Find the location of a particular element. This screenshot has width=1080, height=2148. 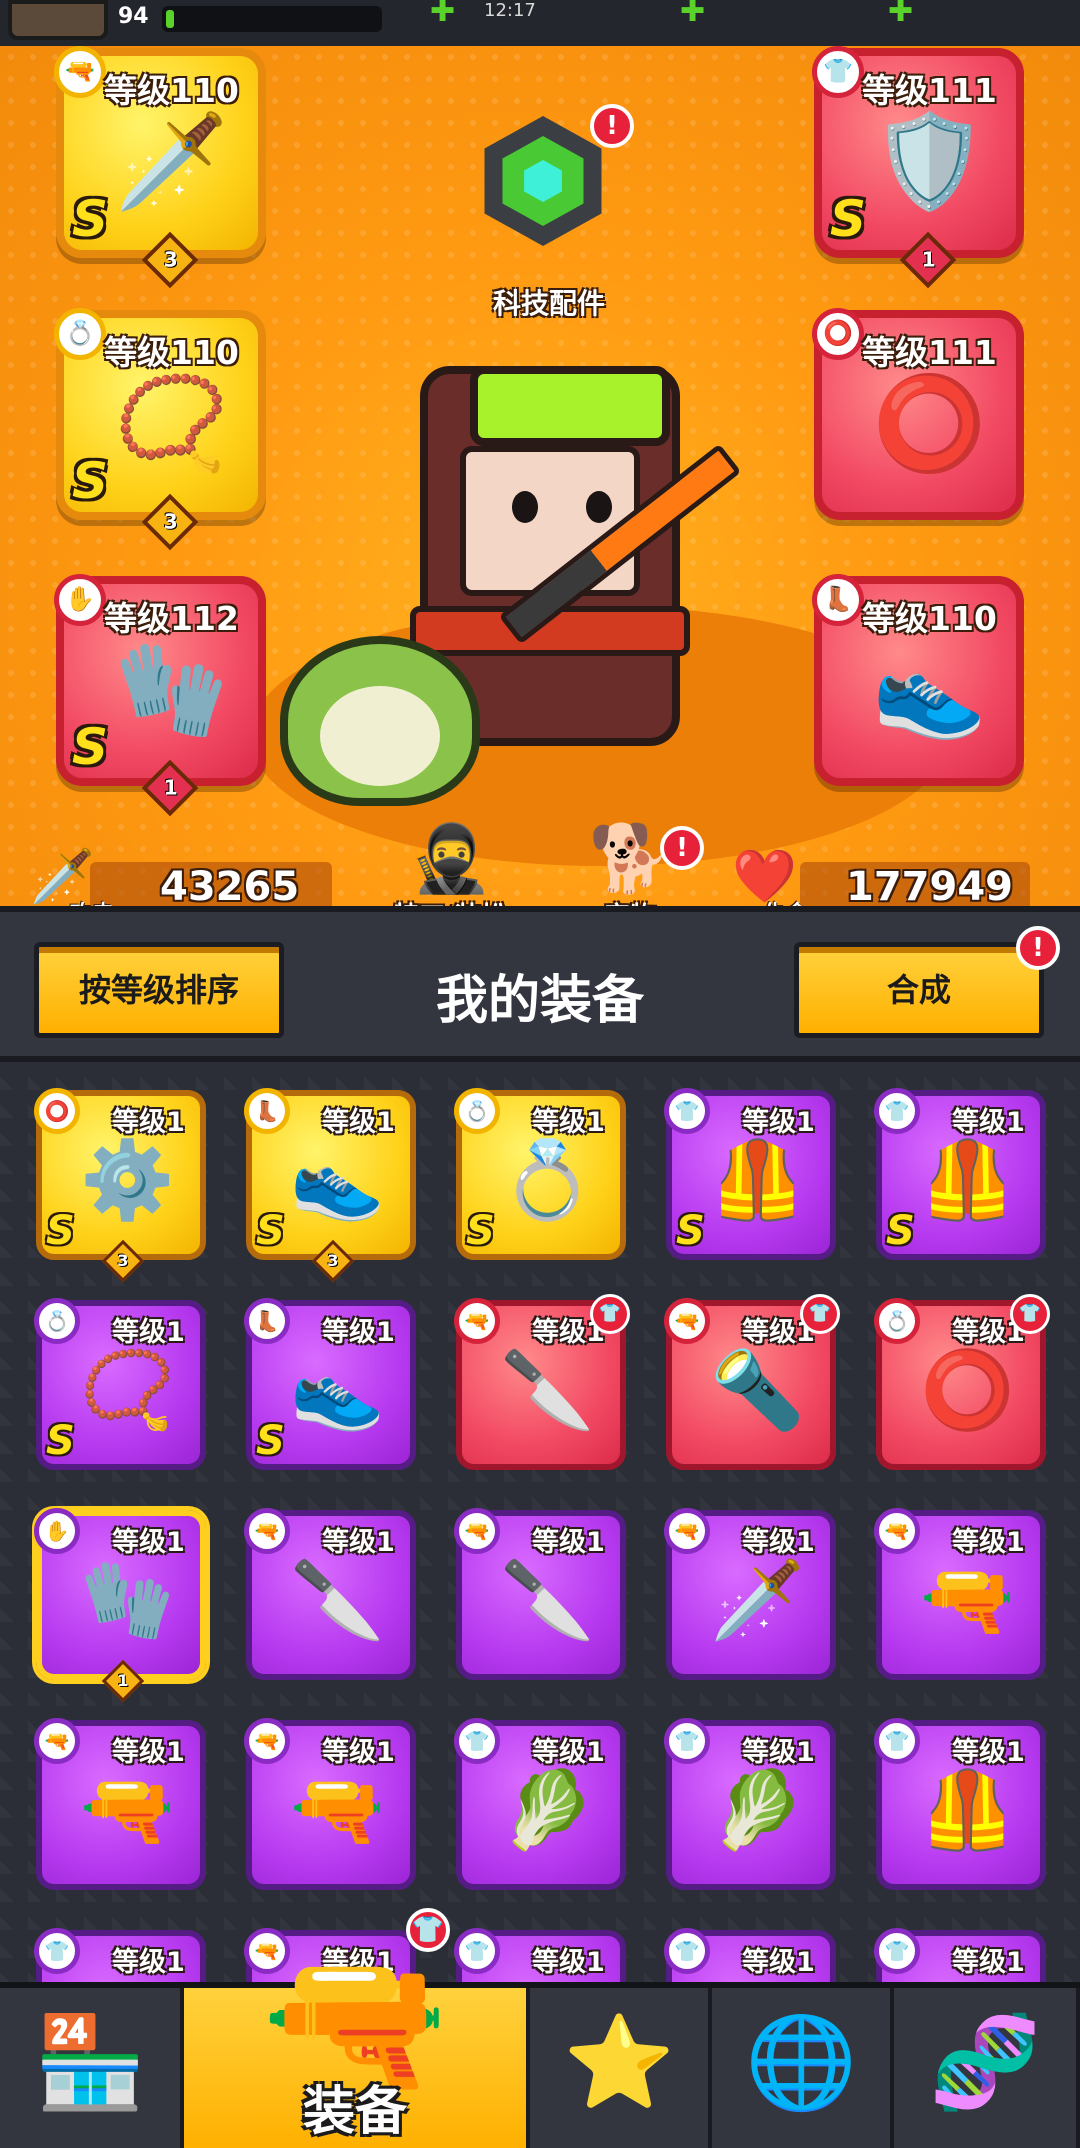

equipped-item-slot: ⭕ 等级111 ⭕ is located at coordinates (918, 414).